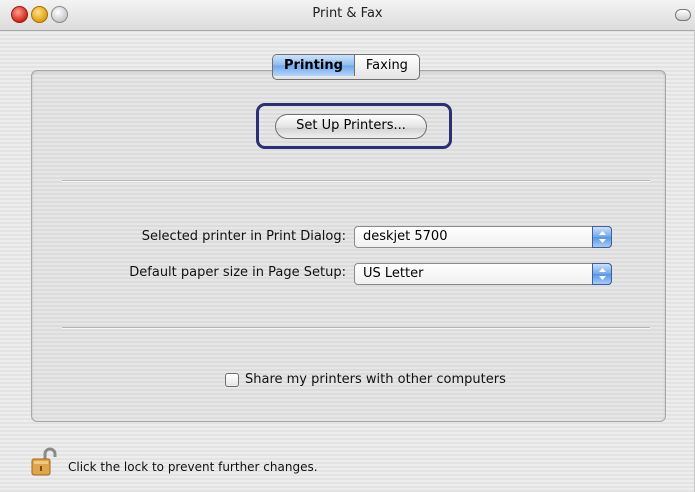 Image resolution: width=695 pixels, height=492 pixels. Describe the element at coordinates (483, 237) in the screenshot. I see `selected-printer-popup: deskjet 5700` at that location.